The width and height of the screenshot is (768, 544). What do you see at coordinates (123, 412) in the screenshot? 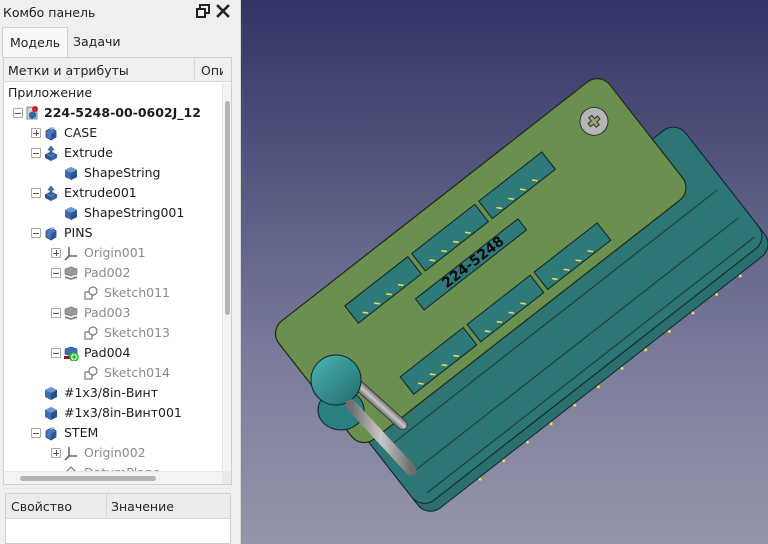
I see `tree-item-label: #1x3/8in-Винт001` at bounding box center [123, 412].